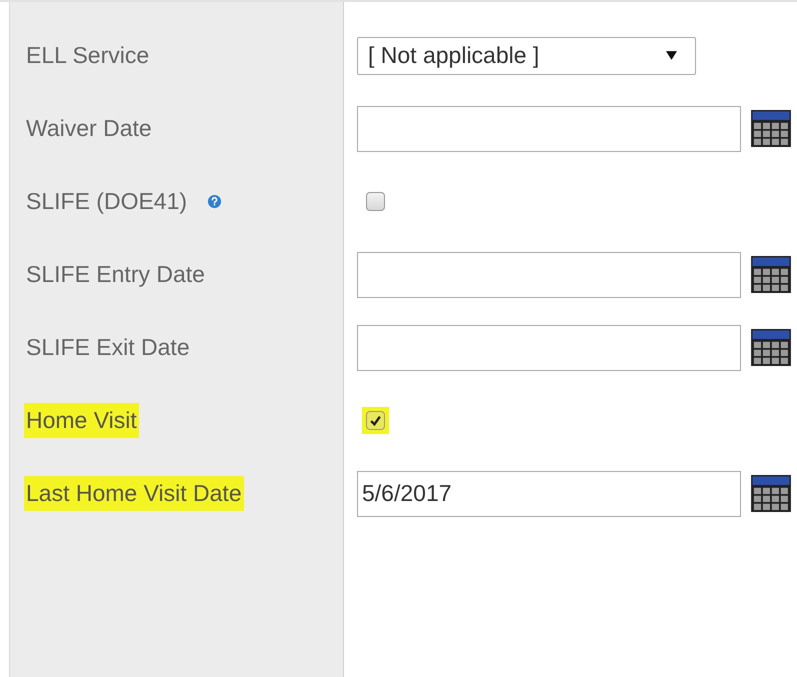 The height and width of the screenshot is (677, 797). What do you see at coordinates (106, 201) in the screenshot?
I see `field-label: SLIFE (DOE41)` at bounding box center [106, 201].